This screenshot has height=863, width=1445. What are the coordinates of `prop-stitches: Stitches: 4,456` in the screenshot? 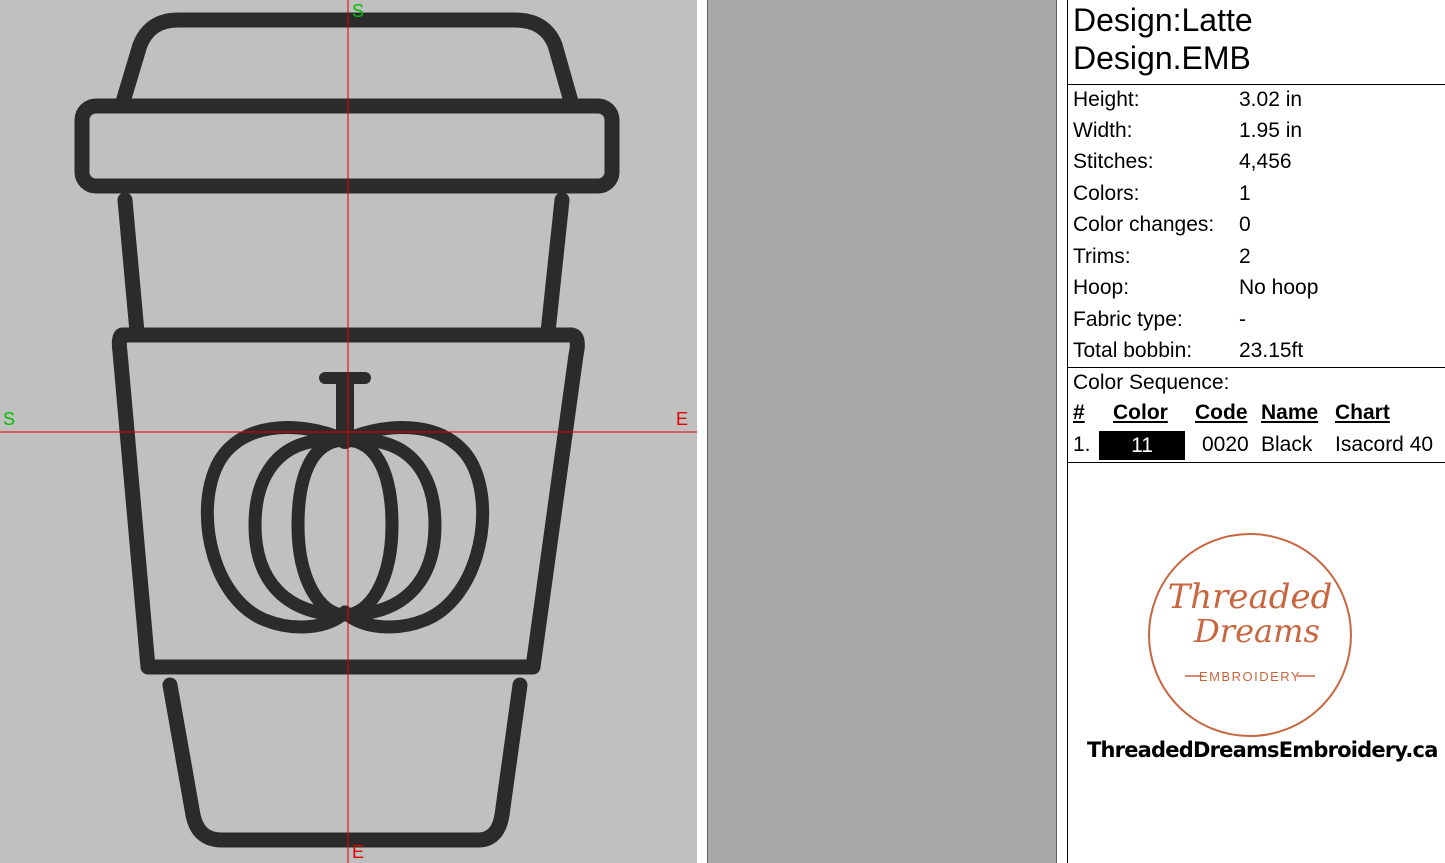 It's located at (1258, 161).